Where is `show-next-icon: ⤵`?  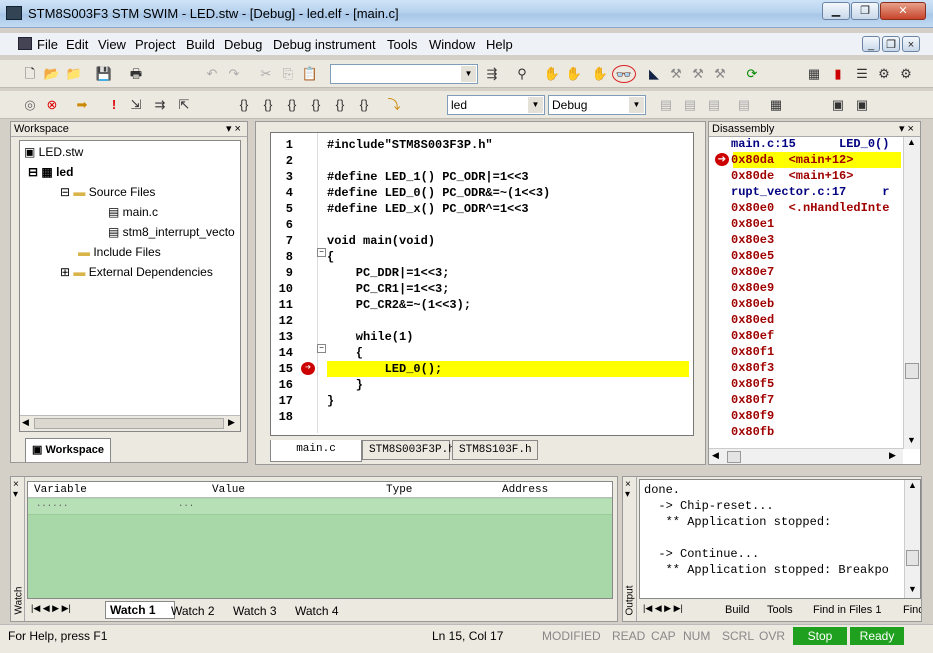 show-next-icon: ⤵ is located at coordinates (394, 105).